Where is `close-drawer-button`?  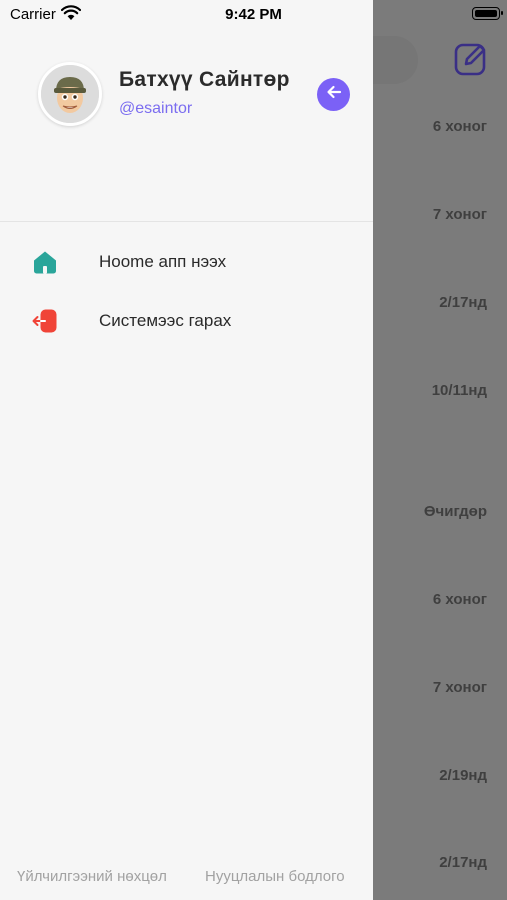 close-drawer-button is located at coordinates (333, 94).